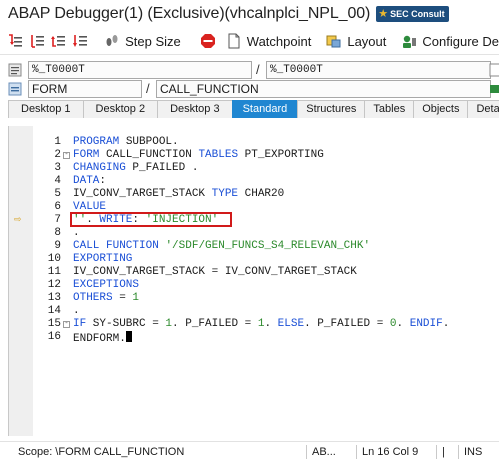  Describe the element at coordinates (396, 451) in the screenshot. I see `cursor-position: Ln 16 Col 9` at that location.